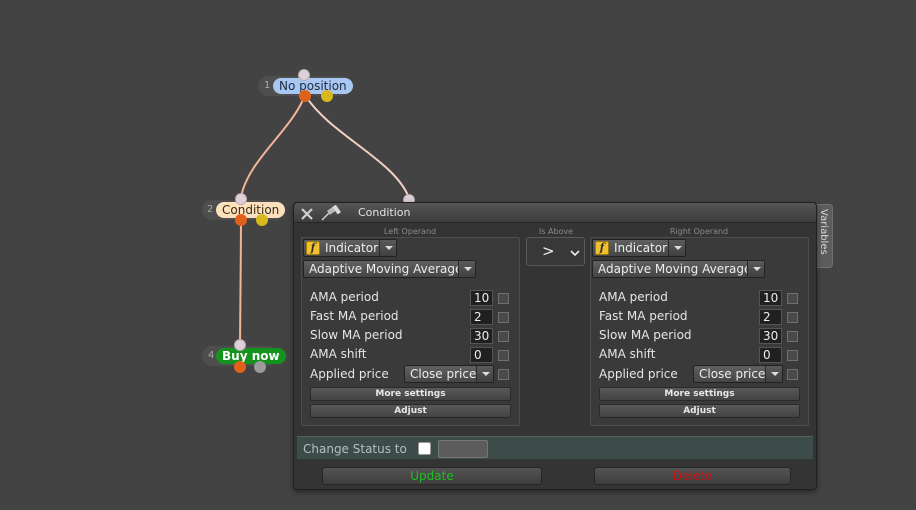 The width and height of the screenshot is (916, 510). I want to click on left-operand-heading: Left Operand, so click(410, 231).